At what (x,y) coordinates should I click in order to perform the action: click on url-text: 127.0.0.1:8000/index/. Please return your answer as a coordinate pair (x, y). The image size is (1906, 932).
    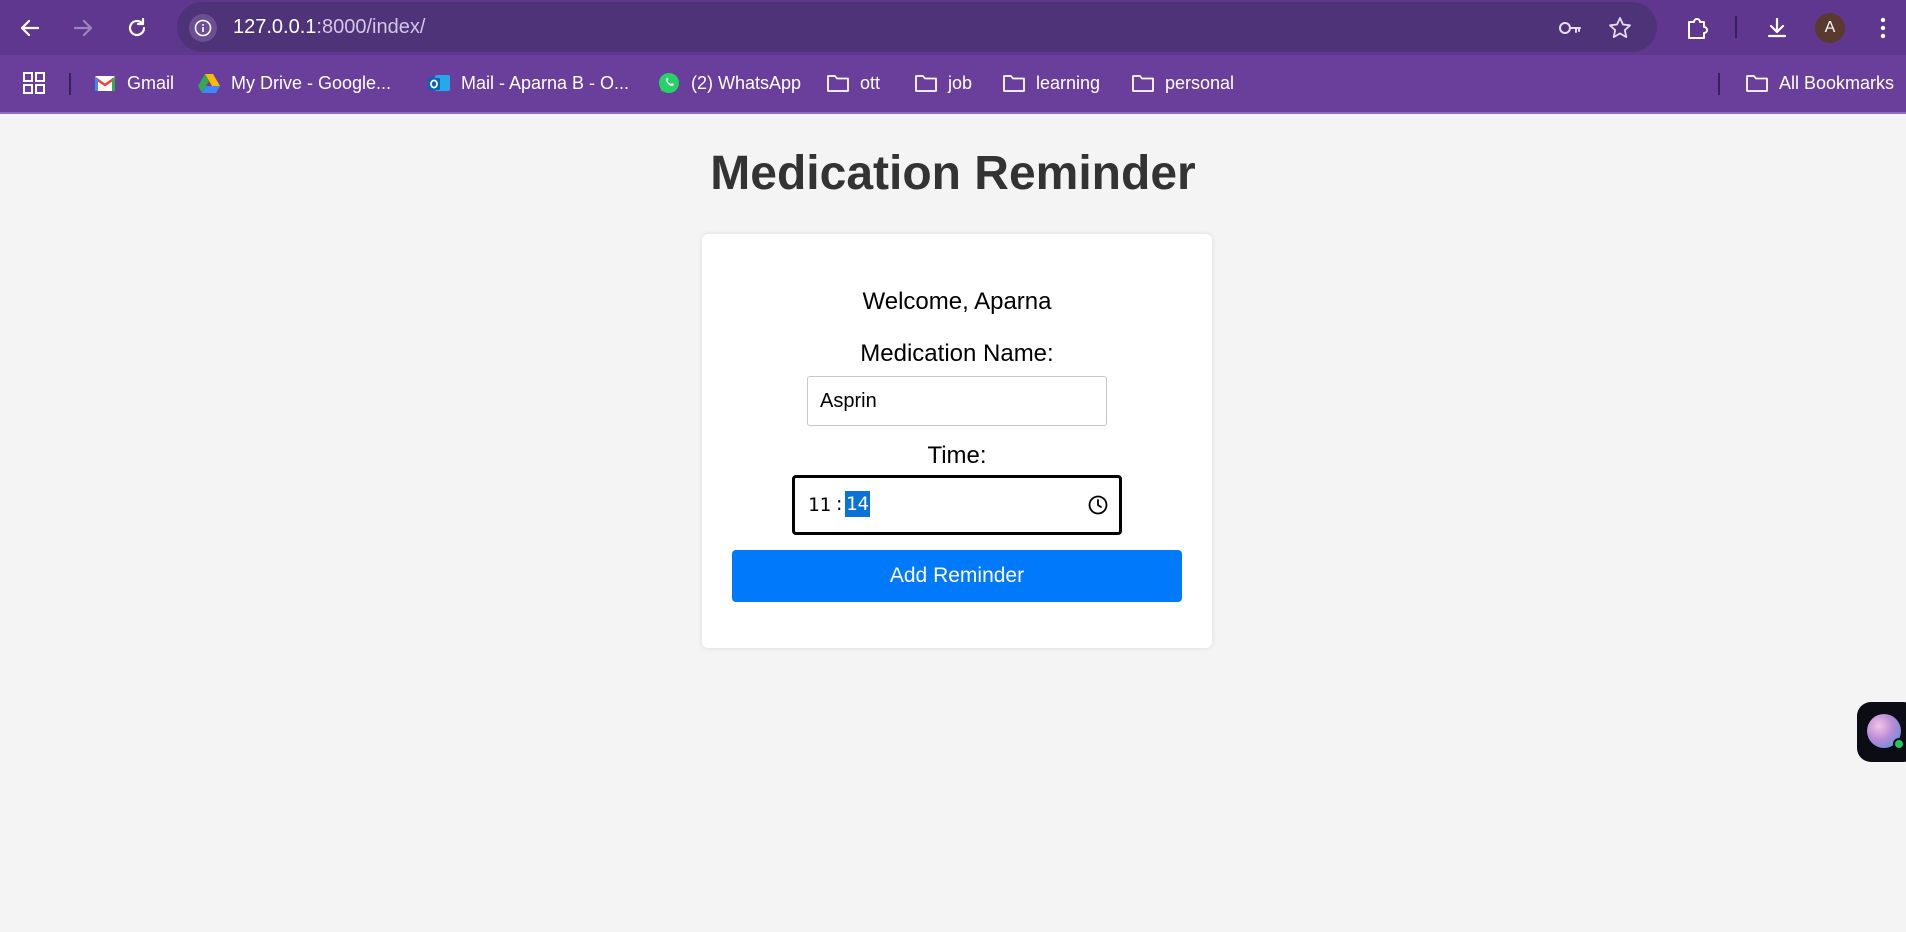
    Looking at the image, I should click on (329, 27).